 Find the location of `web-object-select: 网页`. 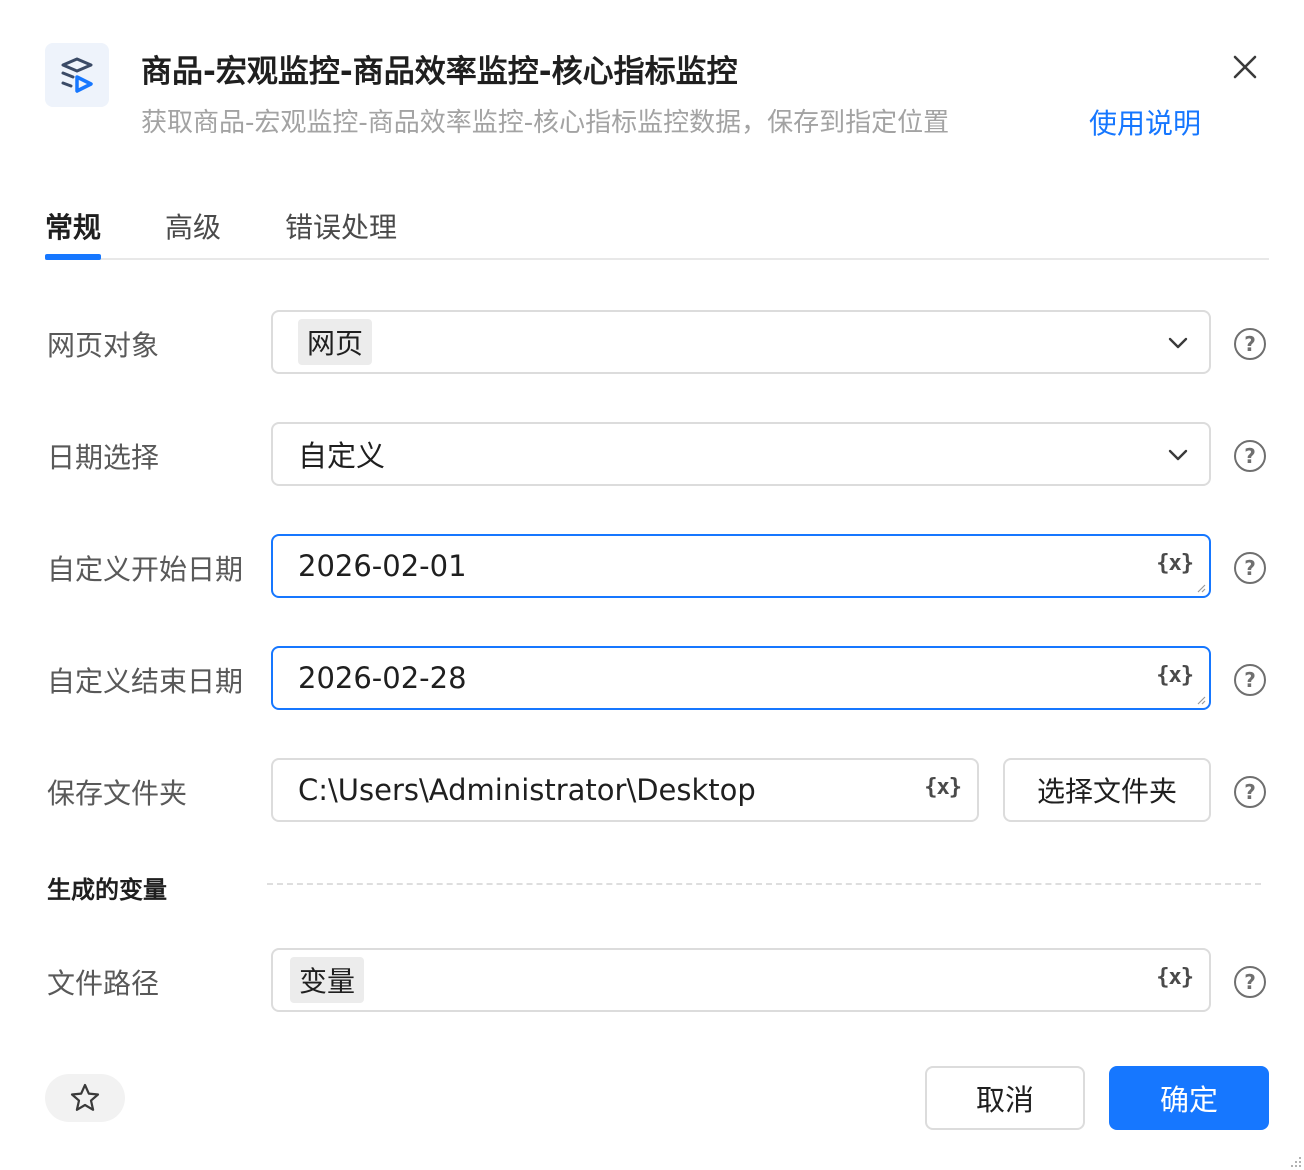

web-object-select: 网页 is located at coordinates (741, 342).